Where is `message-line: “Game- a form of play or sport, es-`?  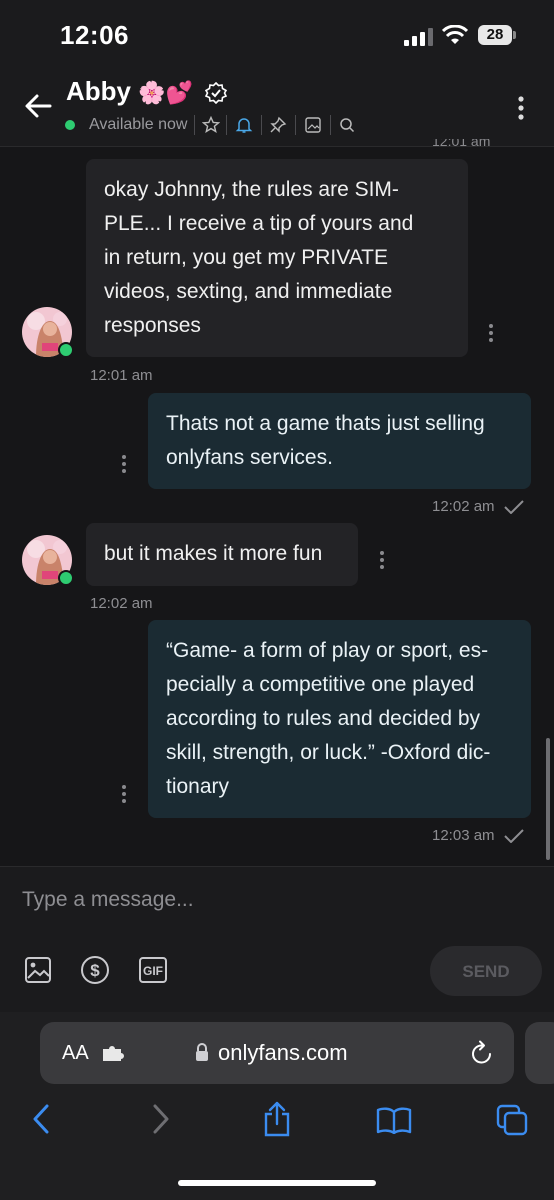
message-line: “Game- a form of play or sport, es- is located at coordinates (327, 650).